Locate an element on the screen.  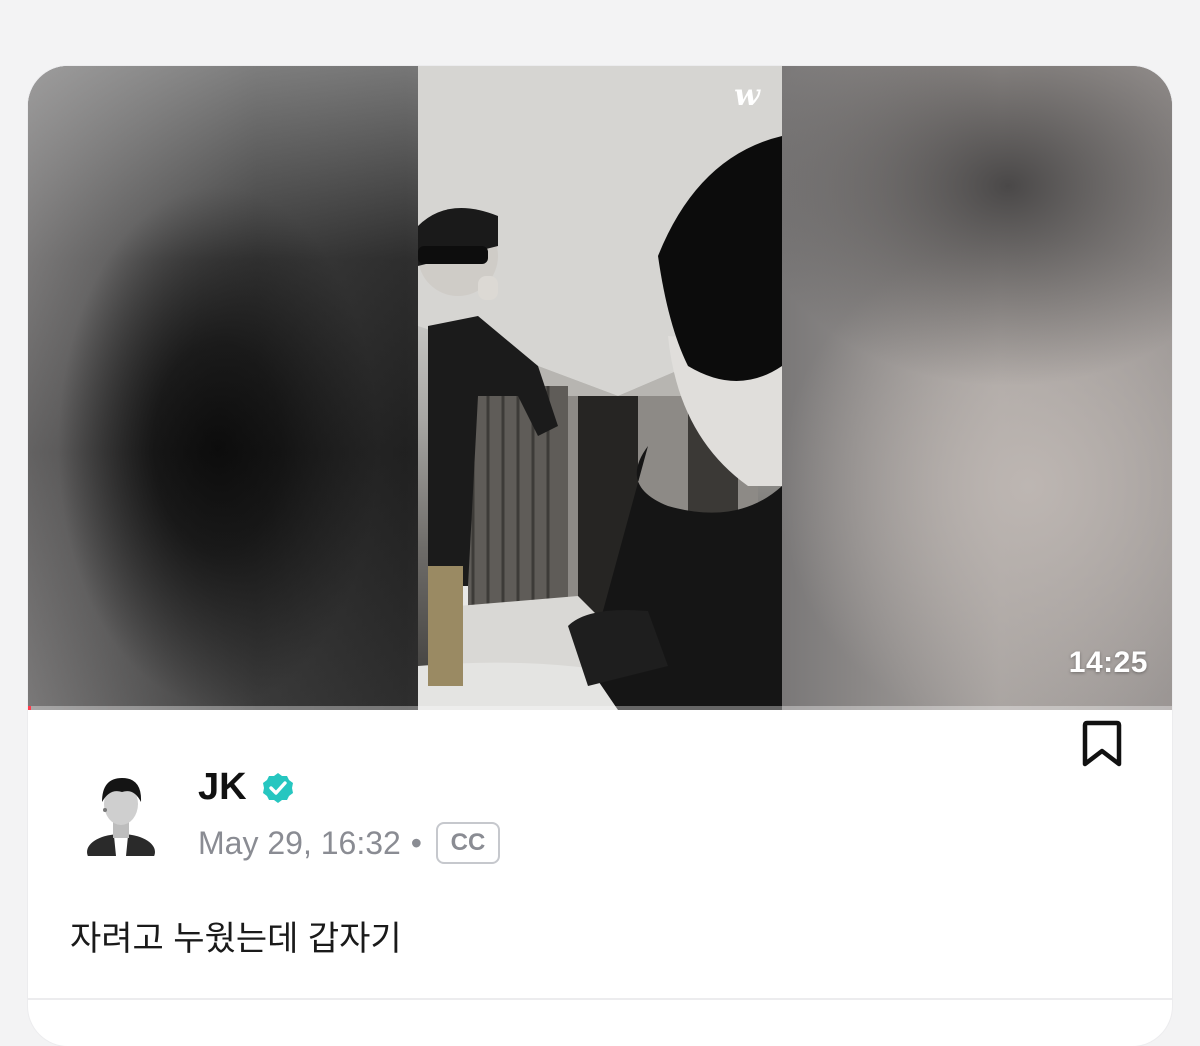
divider is located at coordinates (600, 999).